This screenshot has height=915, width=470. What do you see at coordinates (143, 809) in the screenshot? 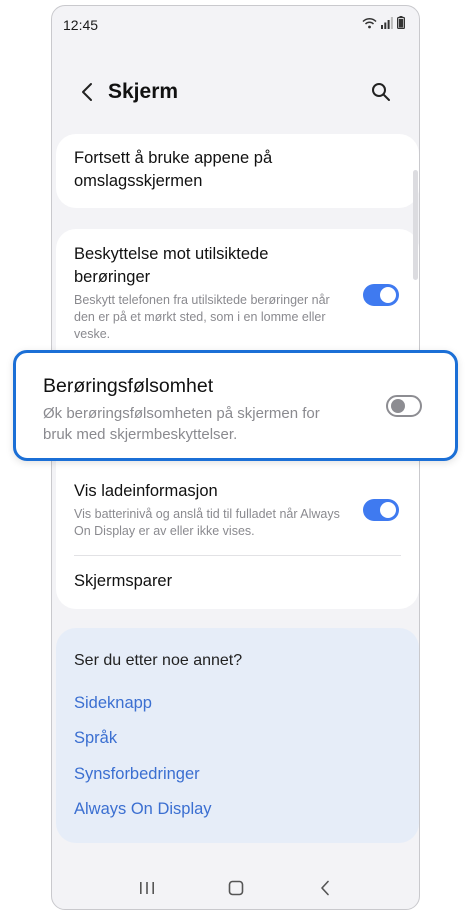
I see `suggestion-link-aod: Always On Display` at bounding box center [143, 809].